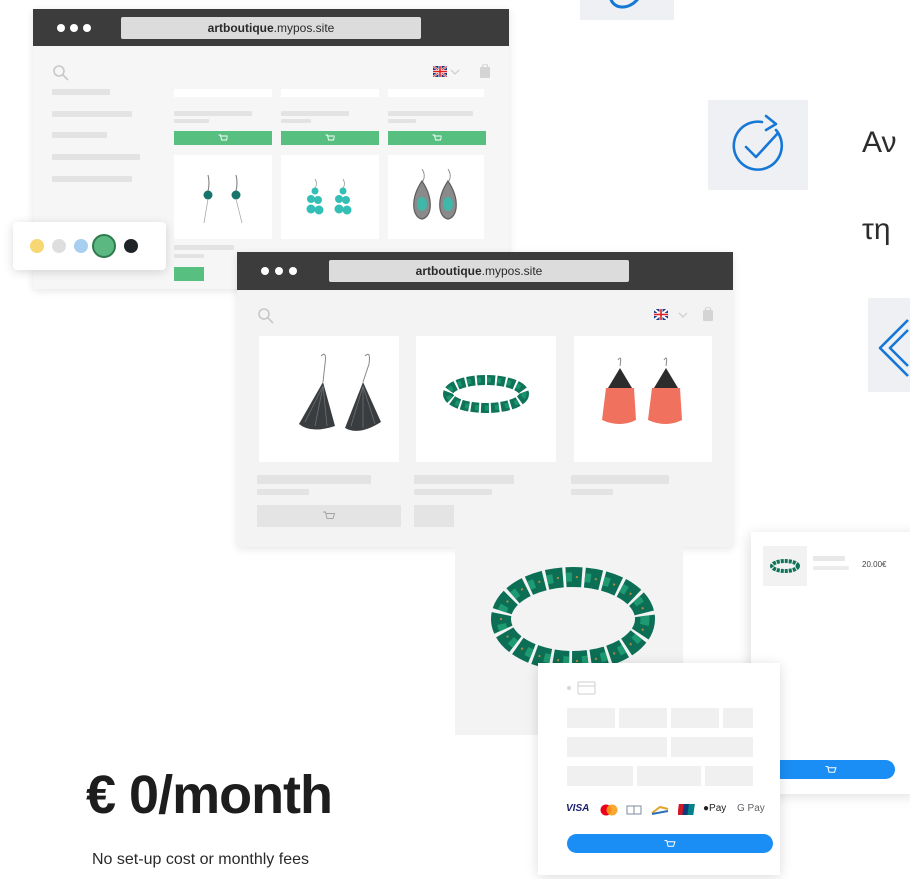 The height and width of the screenshot is (879, 910). I want to click on cart-item-thumbnail, so click(785, 566).